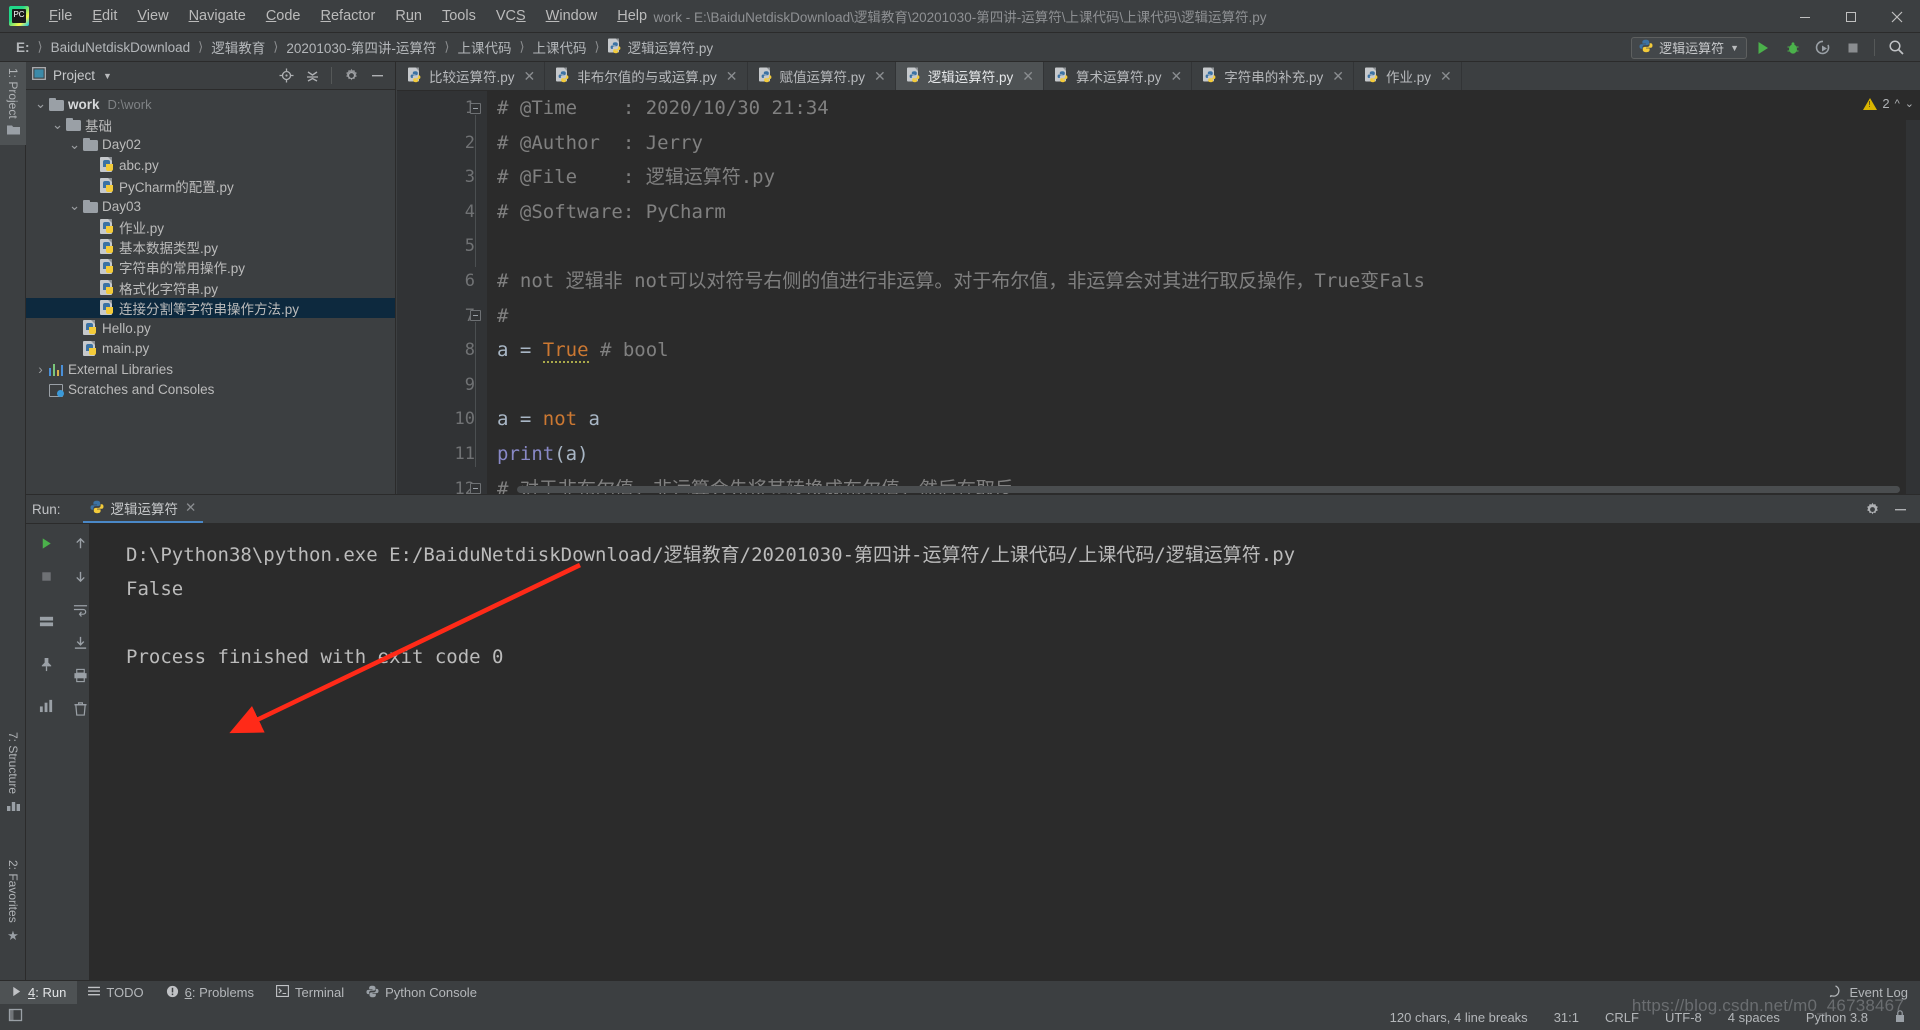 Image resolution: width=1920 pixels, height=1030 pixels. I want to click on editor-tab: 比较运算符.py ✕, so click(471, 76).